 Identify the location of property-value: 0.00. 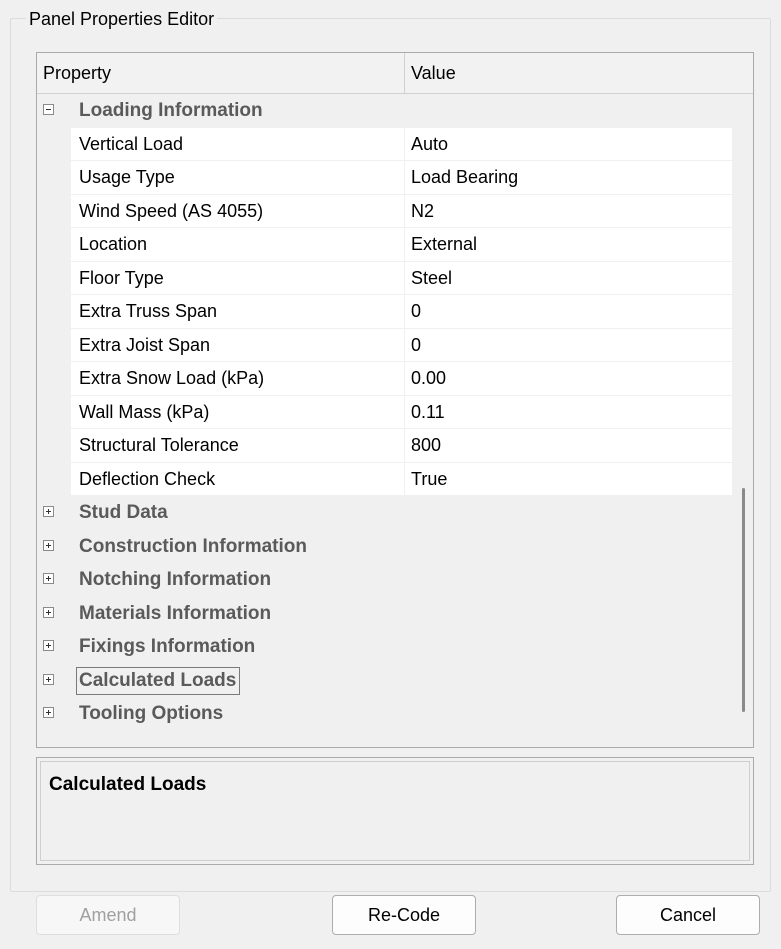
(568, 379).